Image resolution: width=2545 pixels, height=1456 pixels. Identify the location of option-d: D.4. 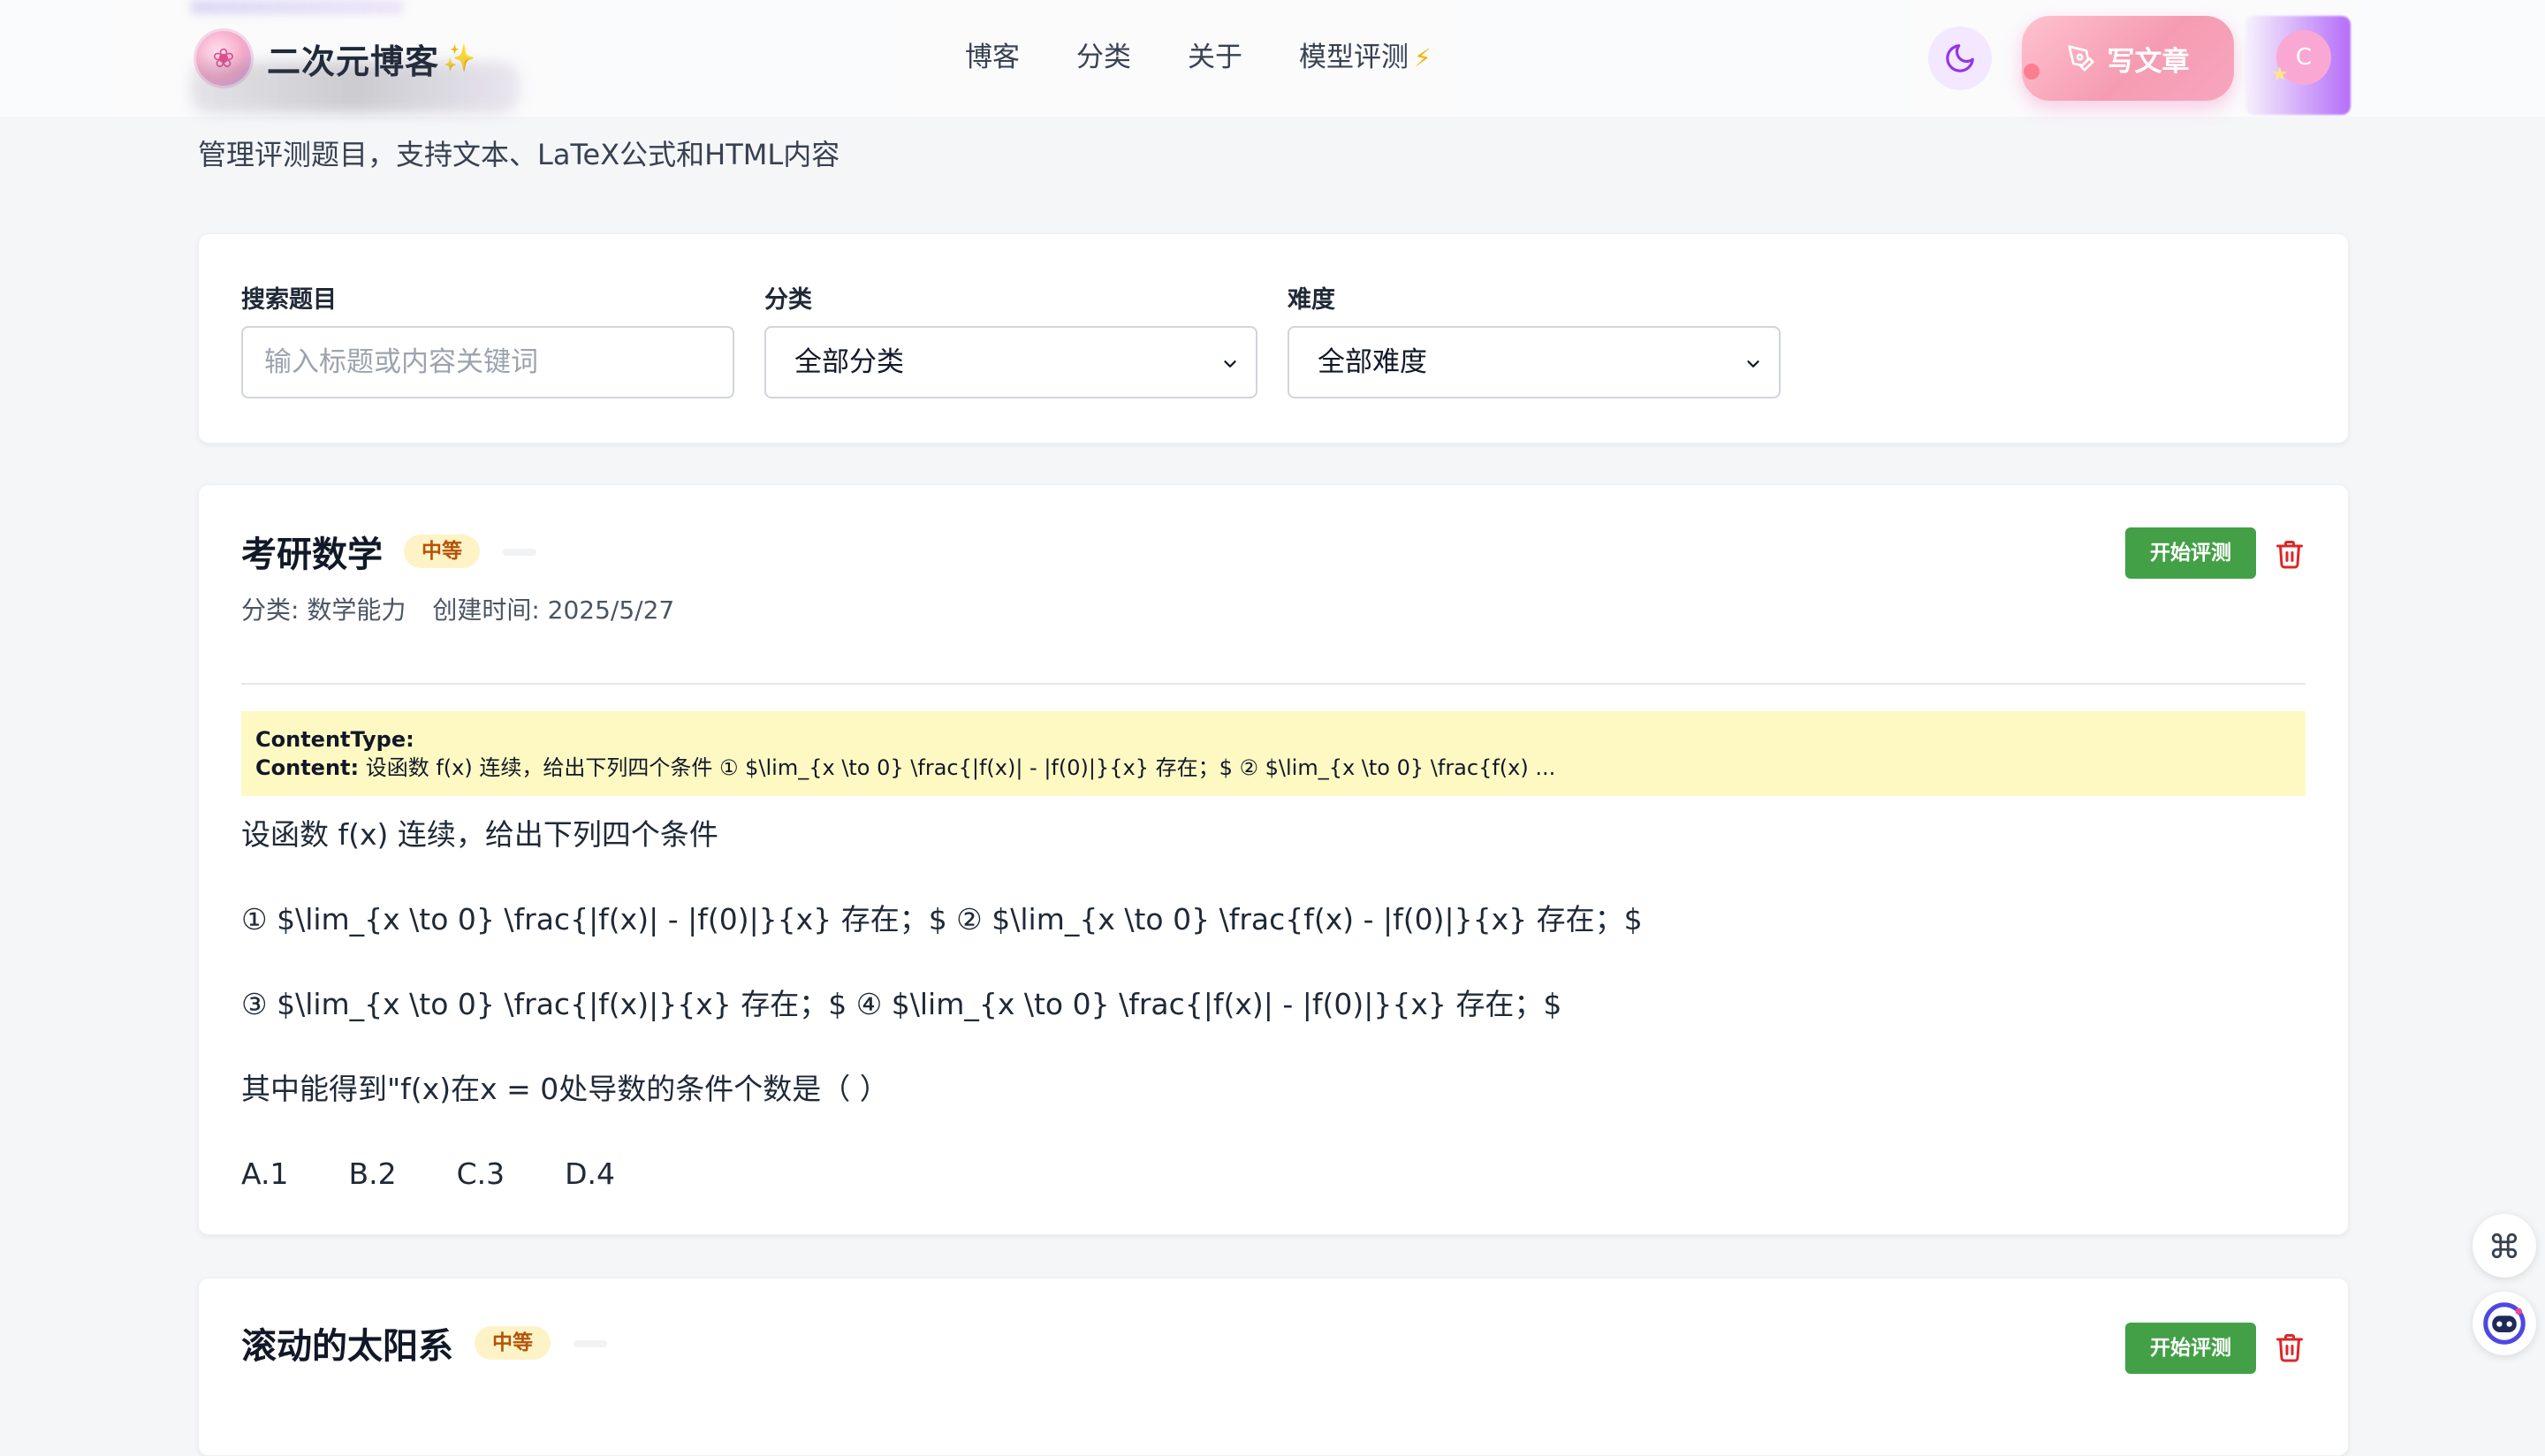
(590, 1173).